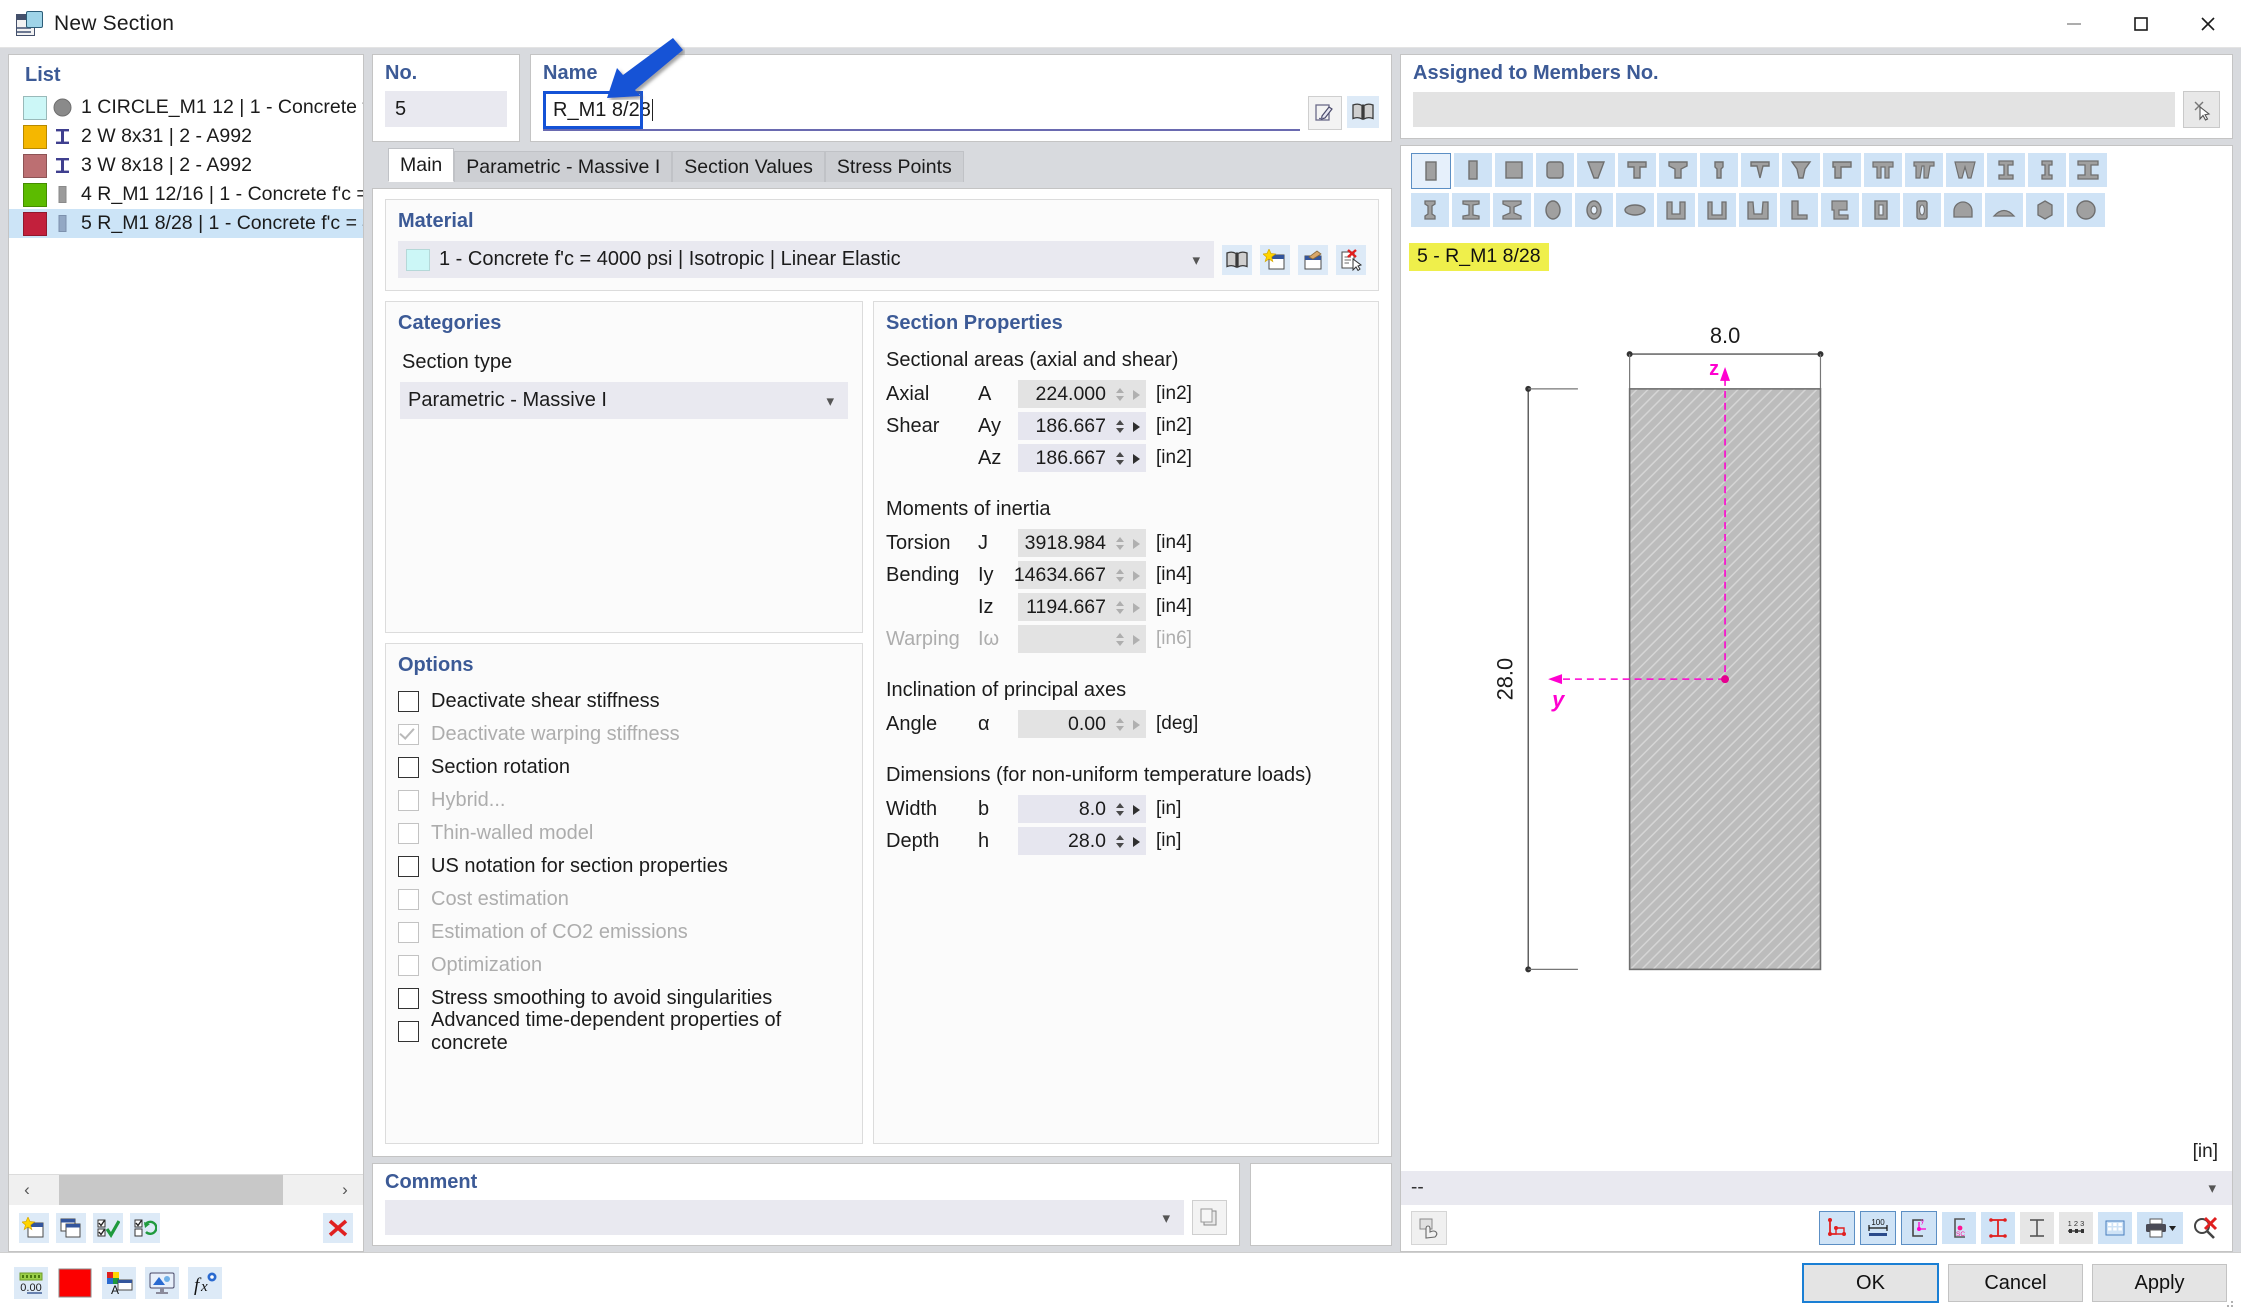  What do you see at coordinates (338, 1228) in the screenshot?
I see `delete-section-button` at bounding box center [338, 1228].